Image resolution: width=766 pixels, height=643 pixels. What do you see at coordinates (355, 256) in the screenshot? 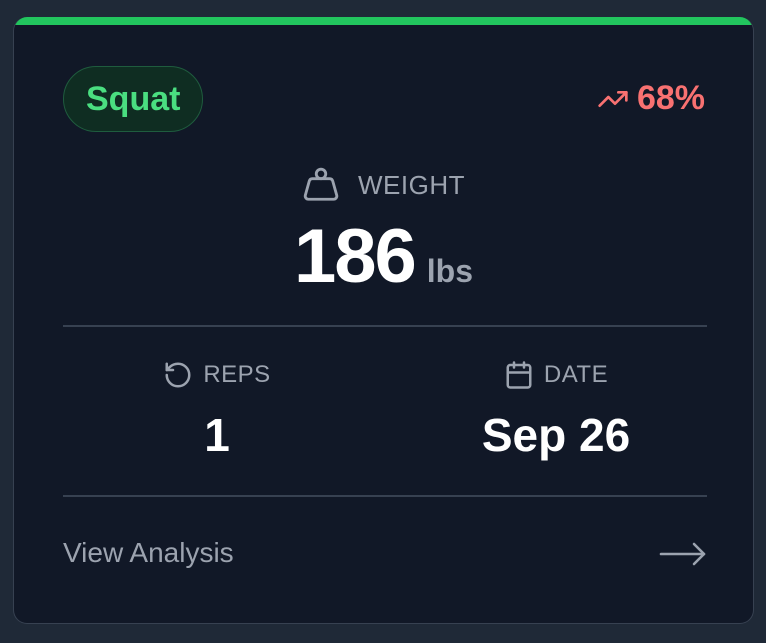
I see `weight-value: 186` at bounding box center [355, 256].